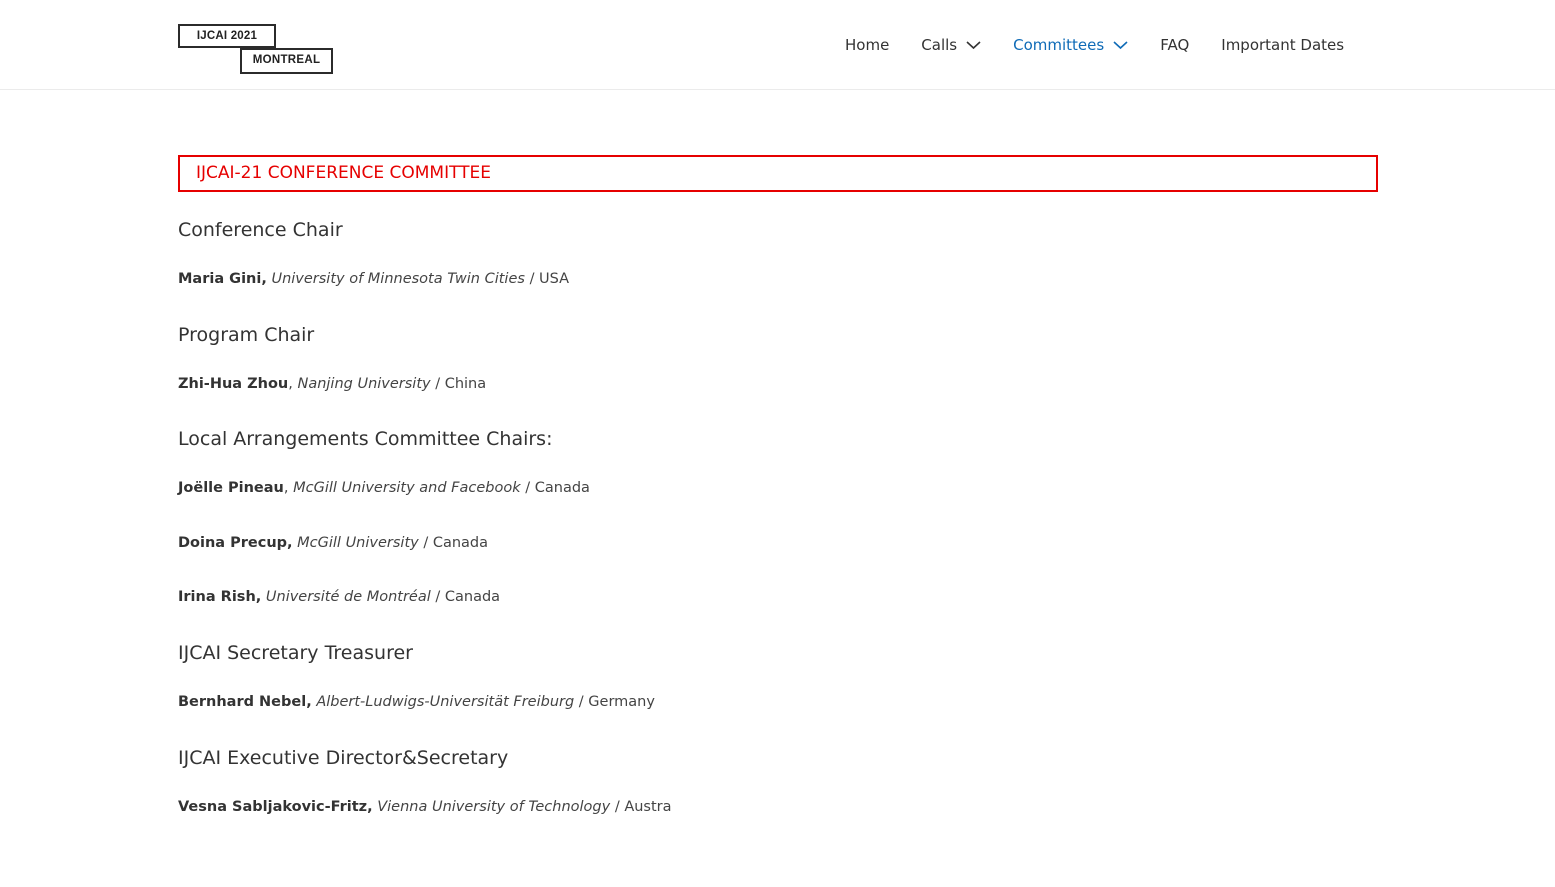 This screenshot has height=887, width=1555. Describe the element at coordinates (778, 173) in the screenshot. I see `committee-heading: IJCAI-21 CONFERENCE COMMITTEE` at that location.